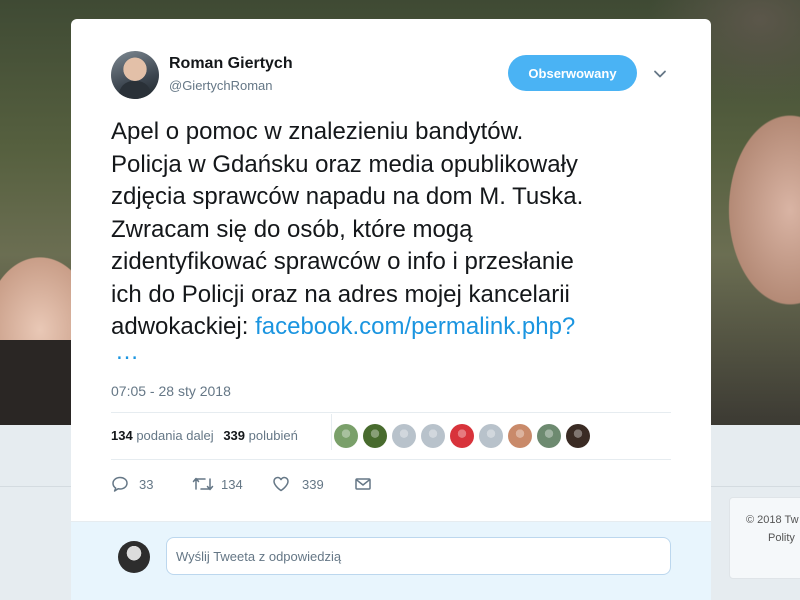 The image size is (800, 600). I want to click on current-user-avatar, so click(134, 557).